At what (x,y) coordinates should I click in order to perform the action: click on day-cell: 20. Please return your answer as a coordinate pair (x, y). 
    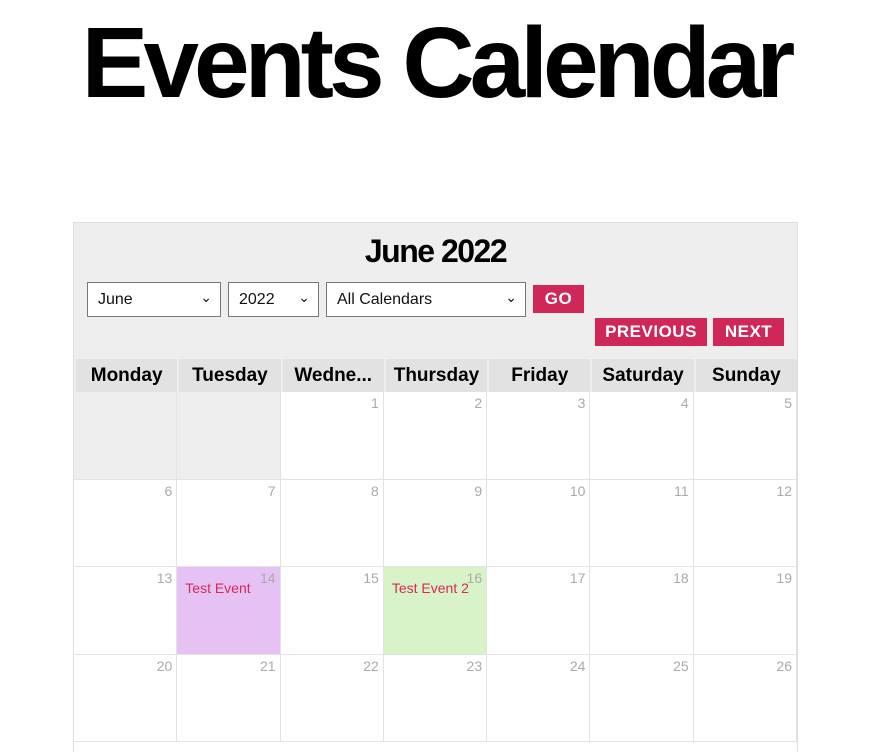
    Looking at the image, I should click on (126, 698).